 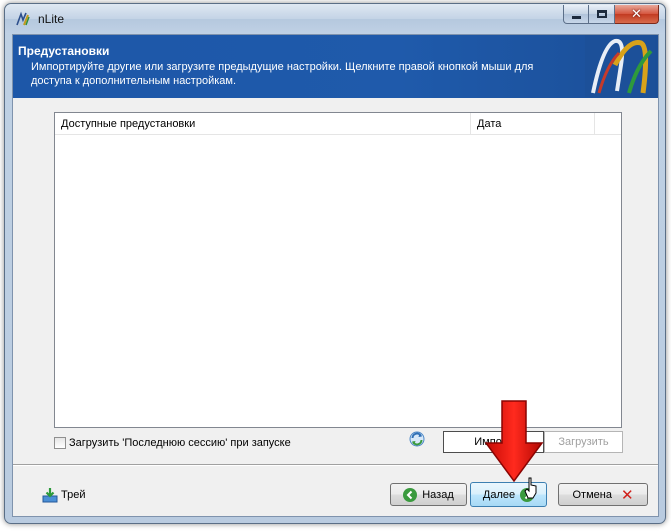 I want to click on tray-label: Трей, so click(x=73, y=495).